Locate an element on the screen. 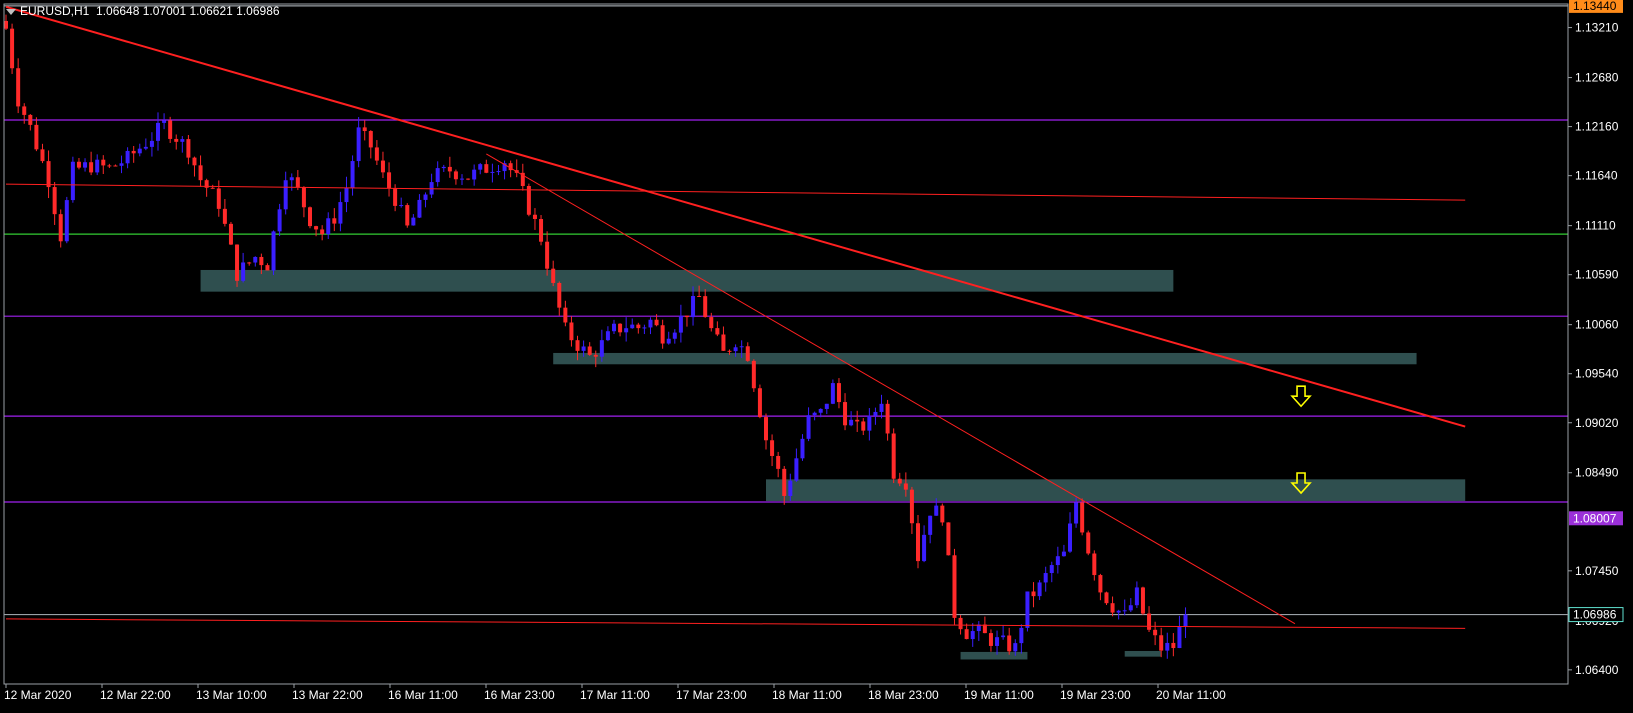 Image resolution: width=1633 pixels, height=713 pixels. price-tick-label: 1.07450 is located at coordinates (1597, 571).